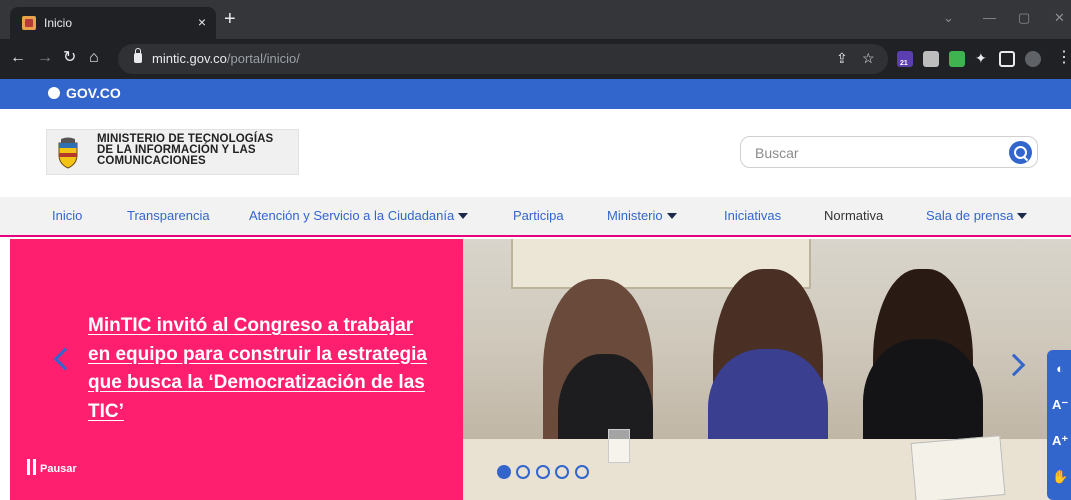 This screenshot has width=1071, height=500. I want to click on gov-co-logo-icon, so click(54, 93).